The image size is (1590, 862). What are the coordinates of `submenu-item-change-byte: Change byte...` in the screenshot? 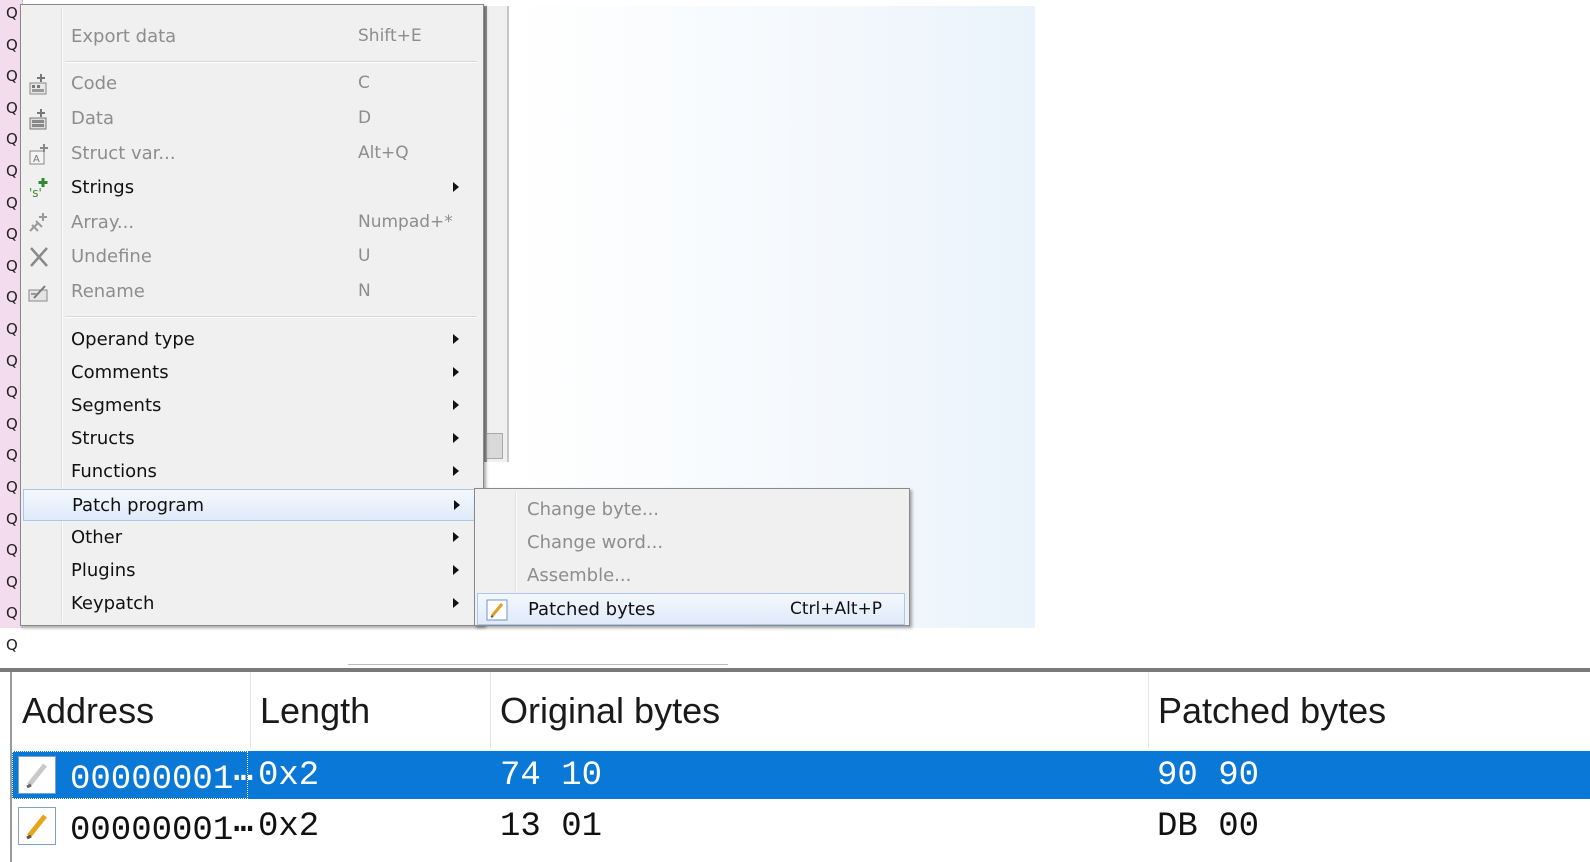 It's located at (691, 510).